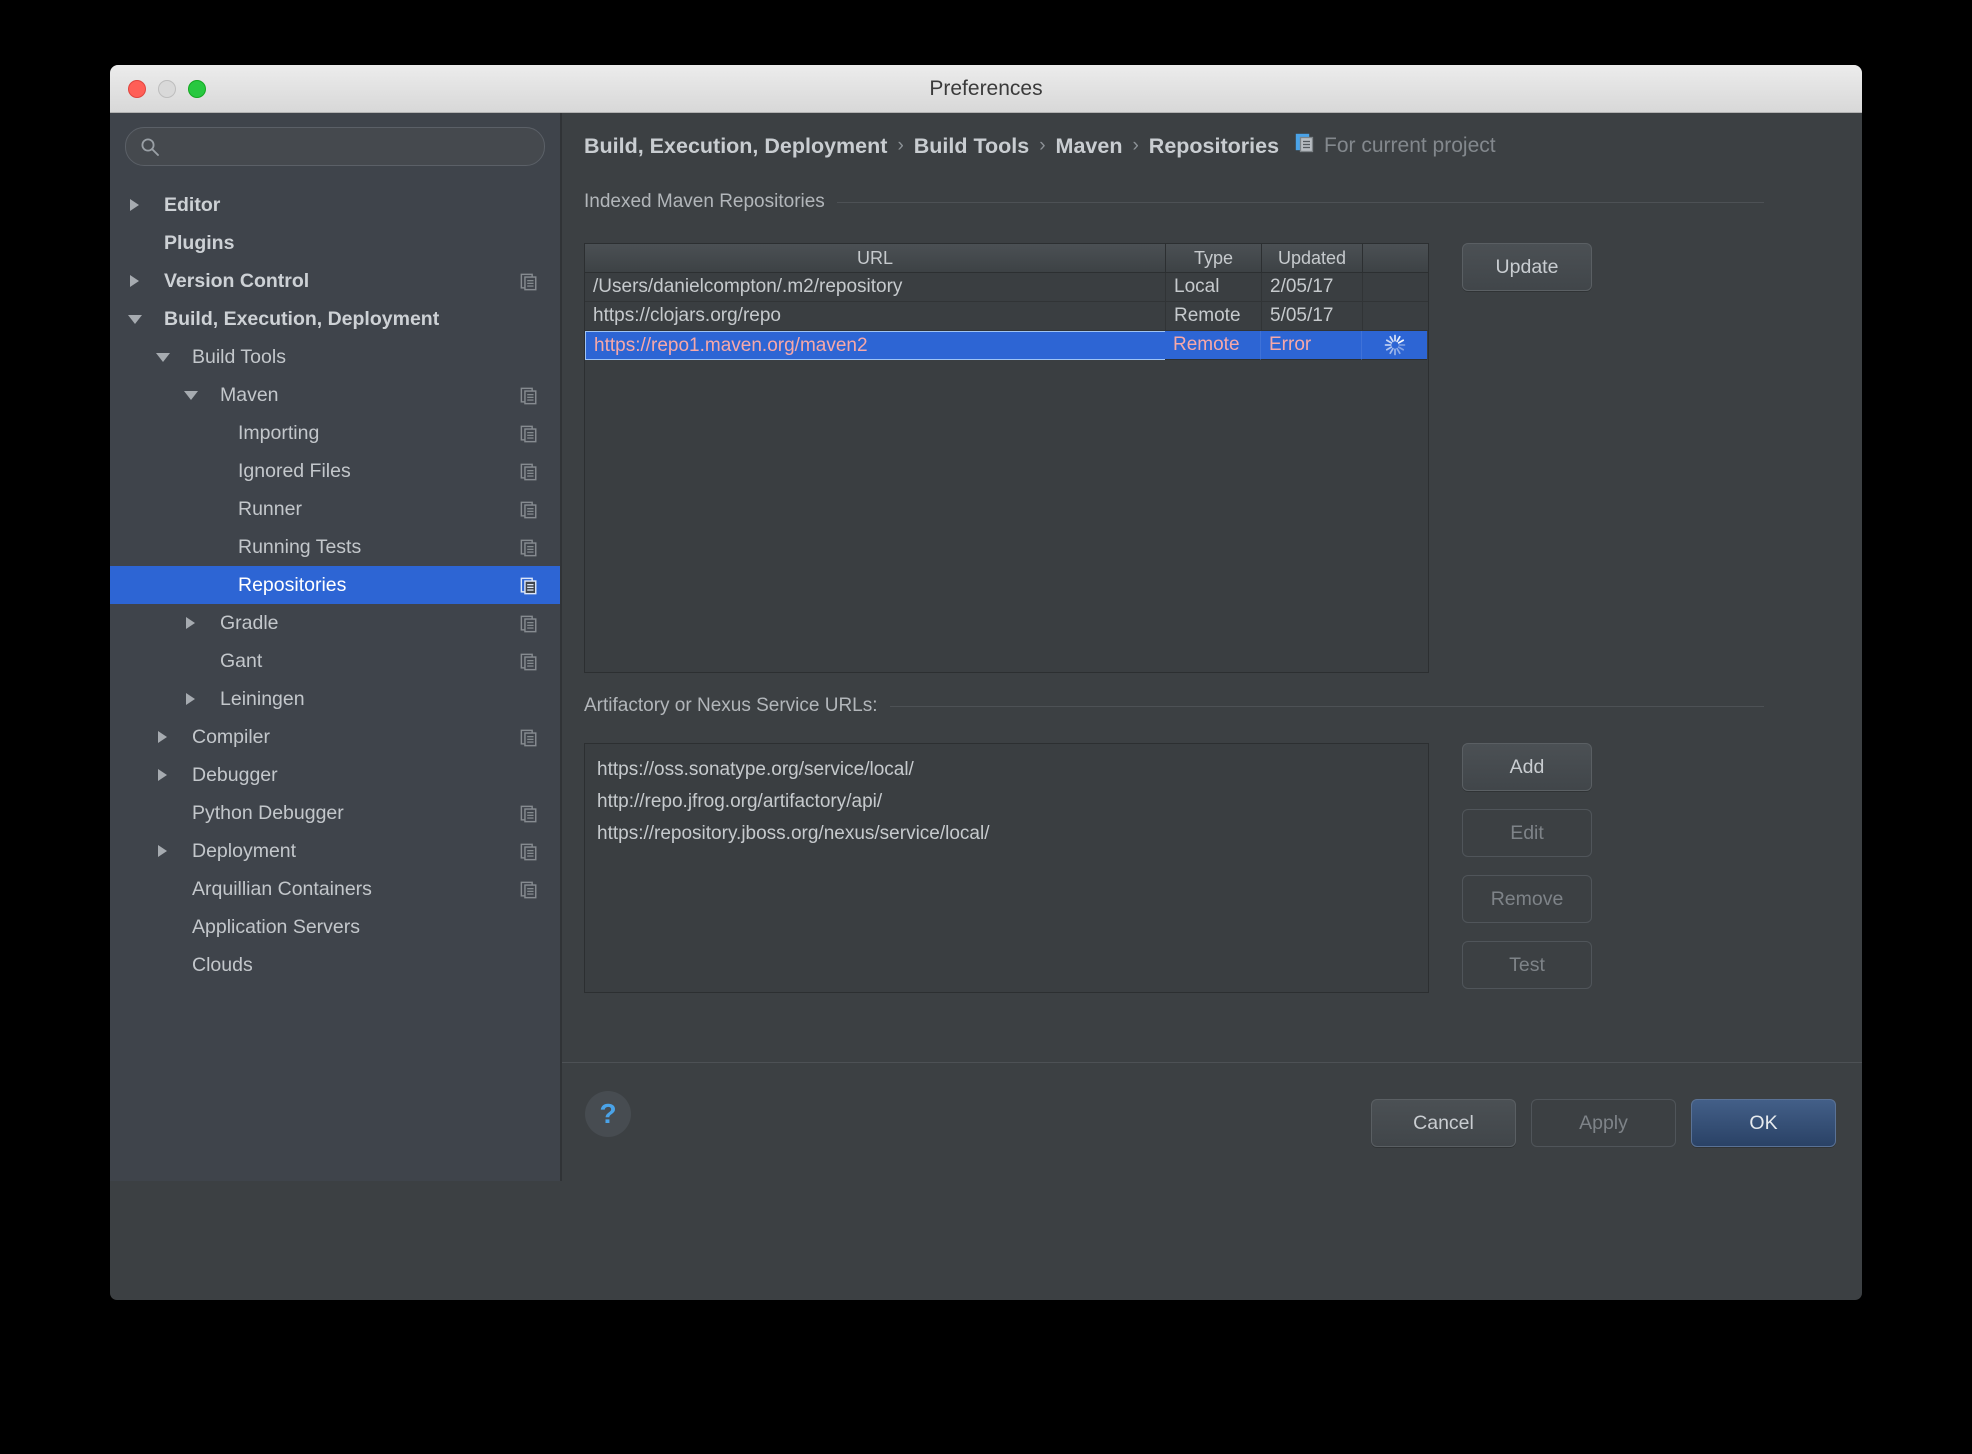 Image resolution: width=1972 pixels, height=1454 pixels. Describe the element at coordinates (1603, 1123) in the screenshot. I see `apply-button: Apply` at that location.